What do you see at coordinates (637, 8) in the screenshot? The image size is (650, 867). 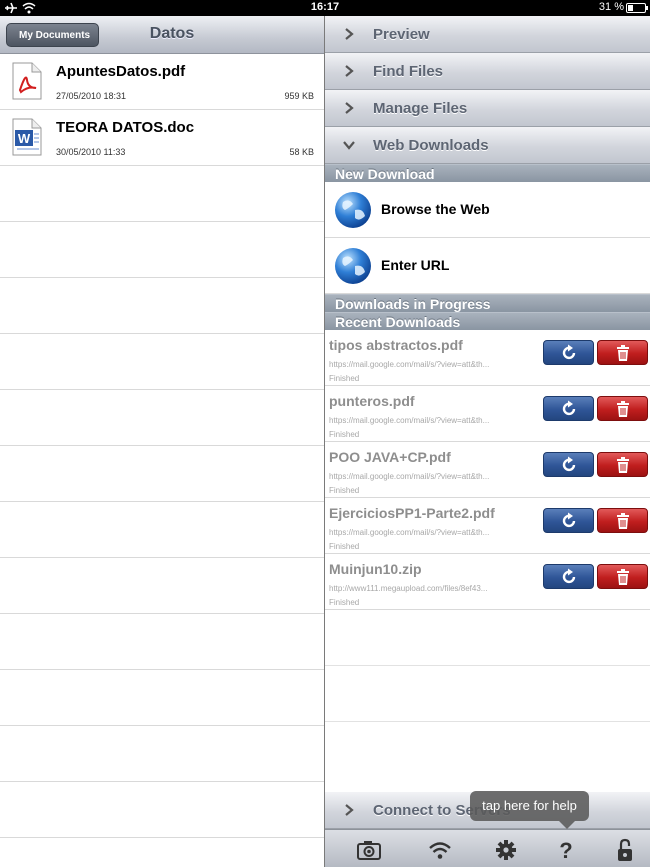 I see `battery-icon` at bounding box center [637, 8].